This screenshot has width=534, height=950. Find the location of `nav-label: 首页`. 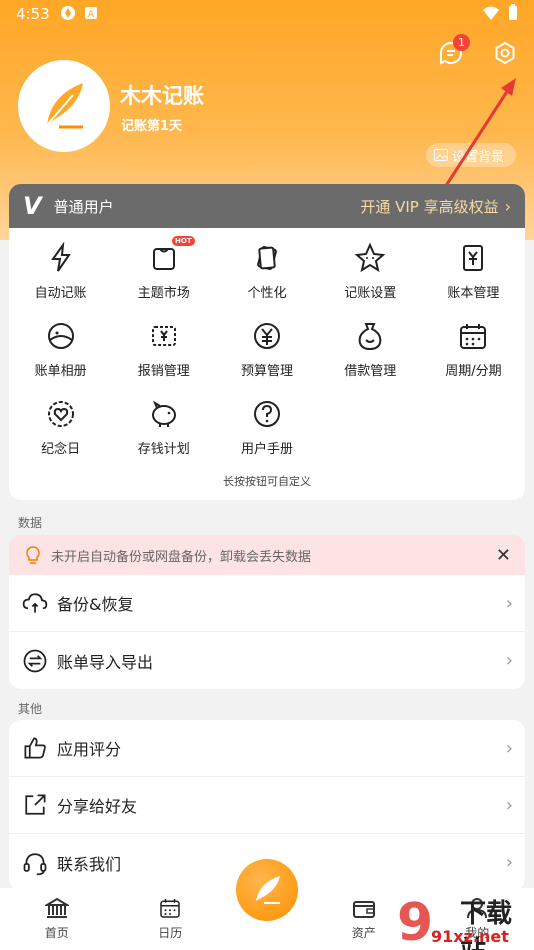

nav-label: 首页 is located at coordinates (56, 933).